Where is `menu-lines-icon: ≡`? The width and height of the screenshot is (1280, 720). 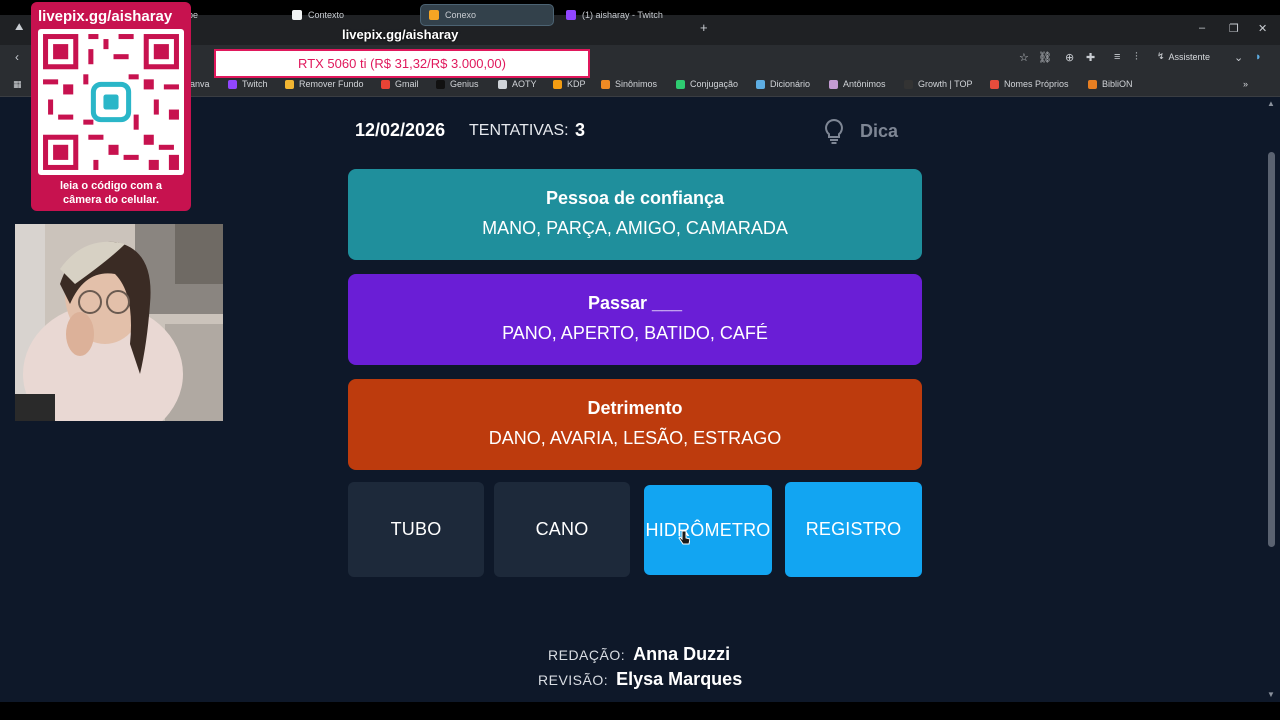 menu-lines-icon: ≡ is located at coordinates (1117, 57).